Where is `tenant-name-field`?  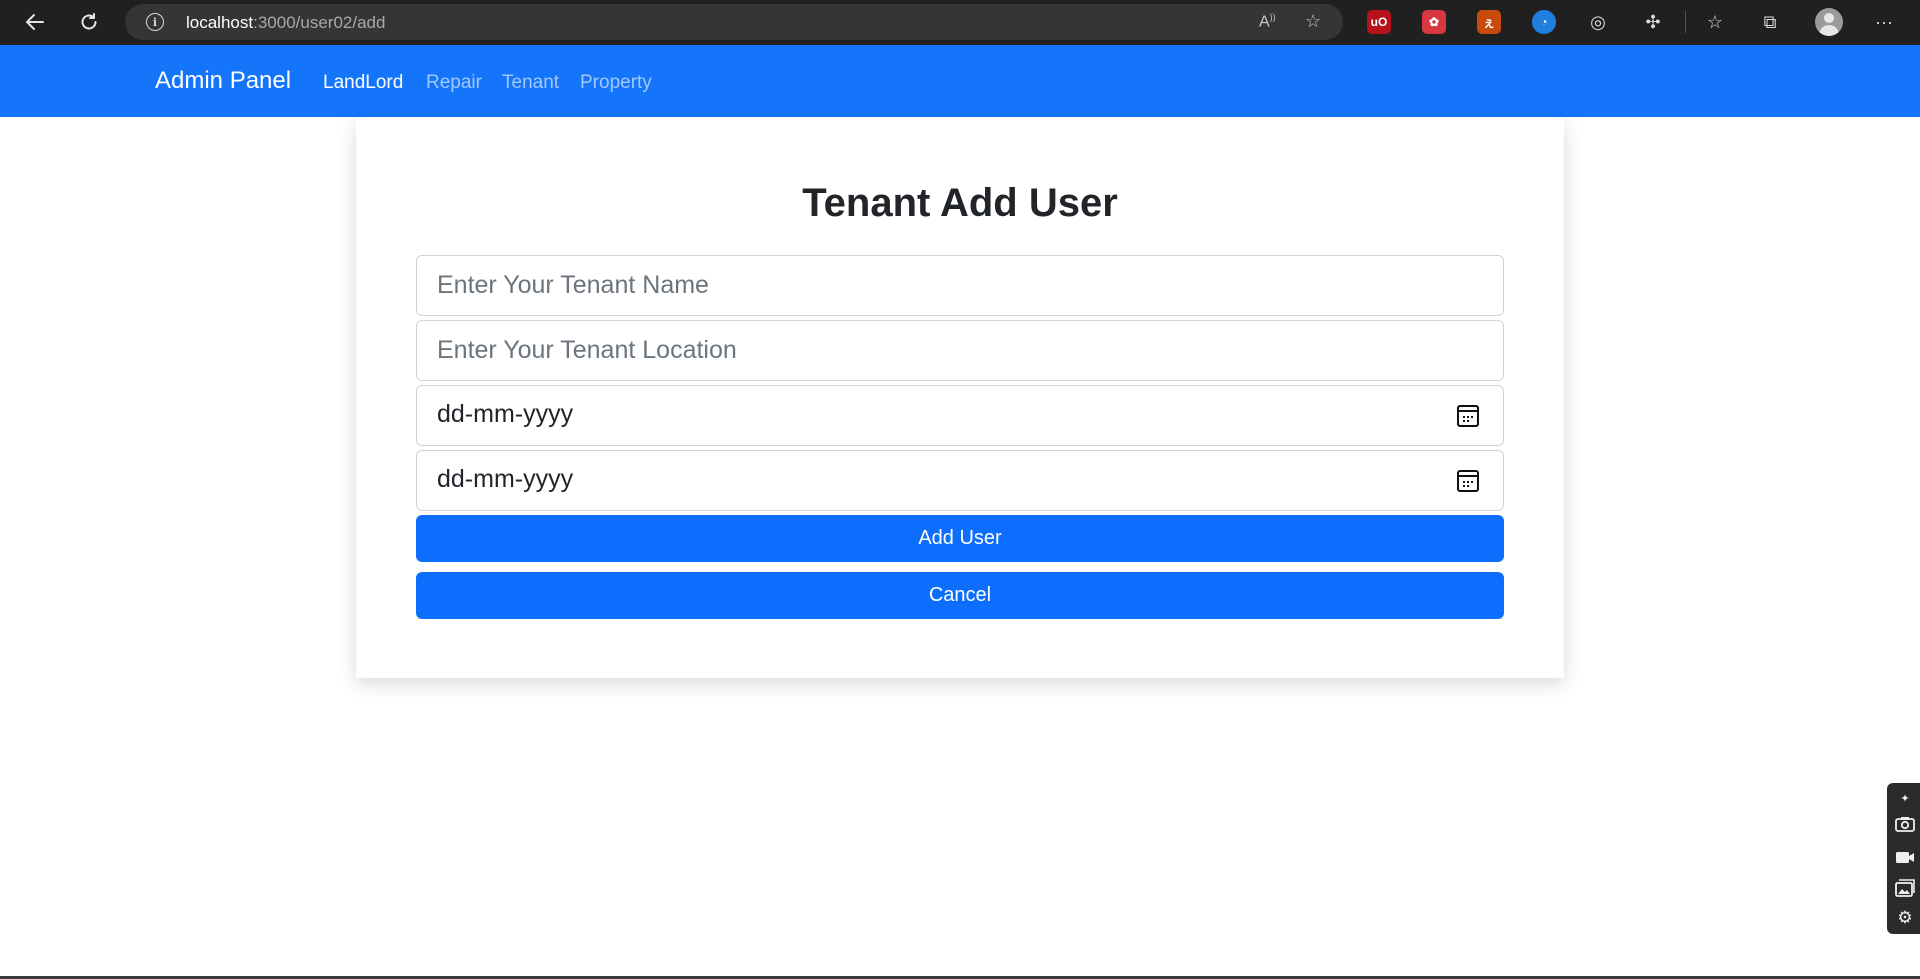 tenant-name-field is located at coordinates (960, 285).